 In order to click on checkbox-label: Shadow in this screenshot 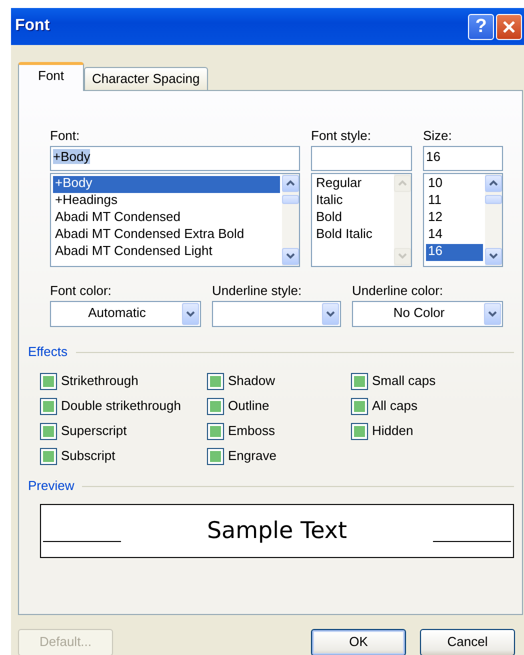, I will do `click(251, 381)`.